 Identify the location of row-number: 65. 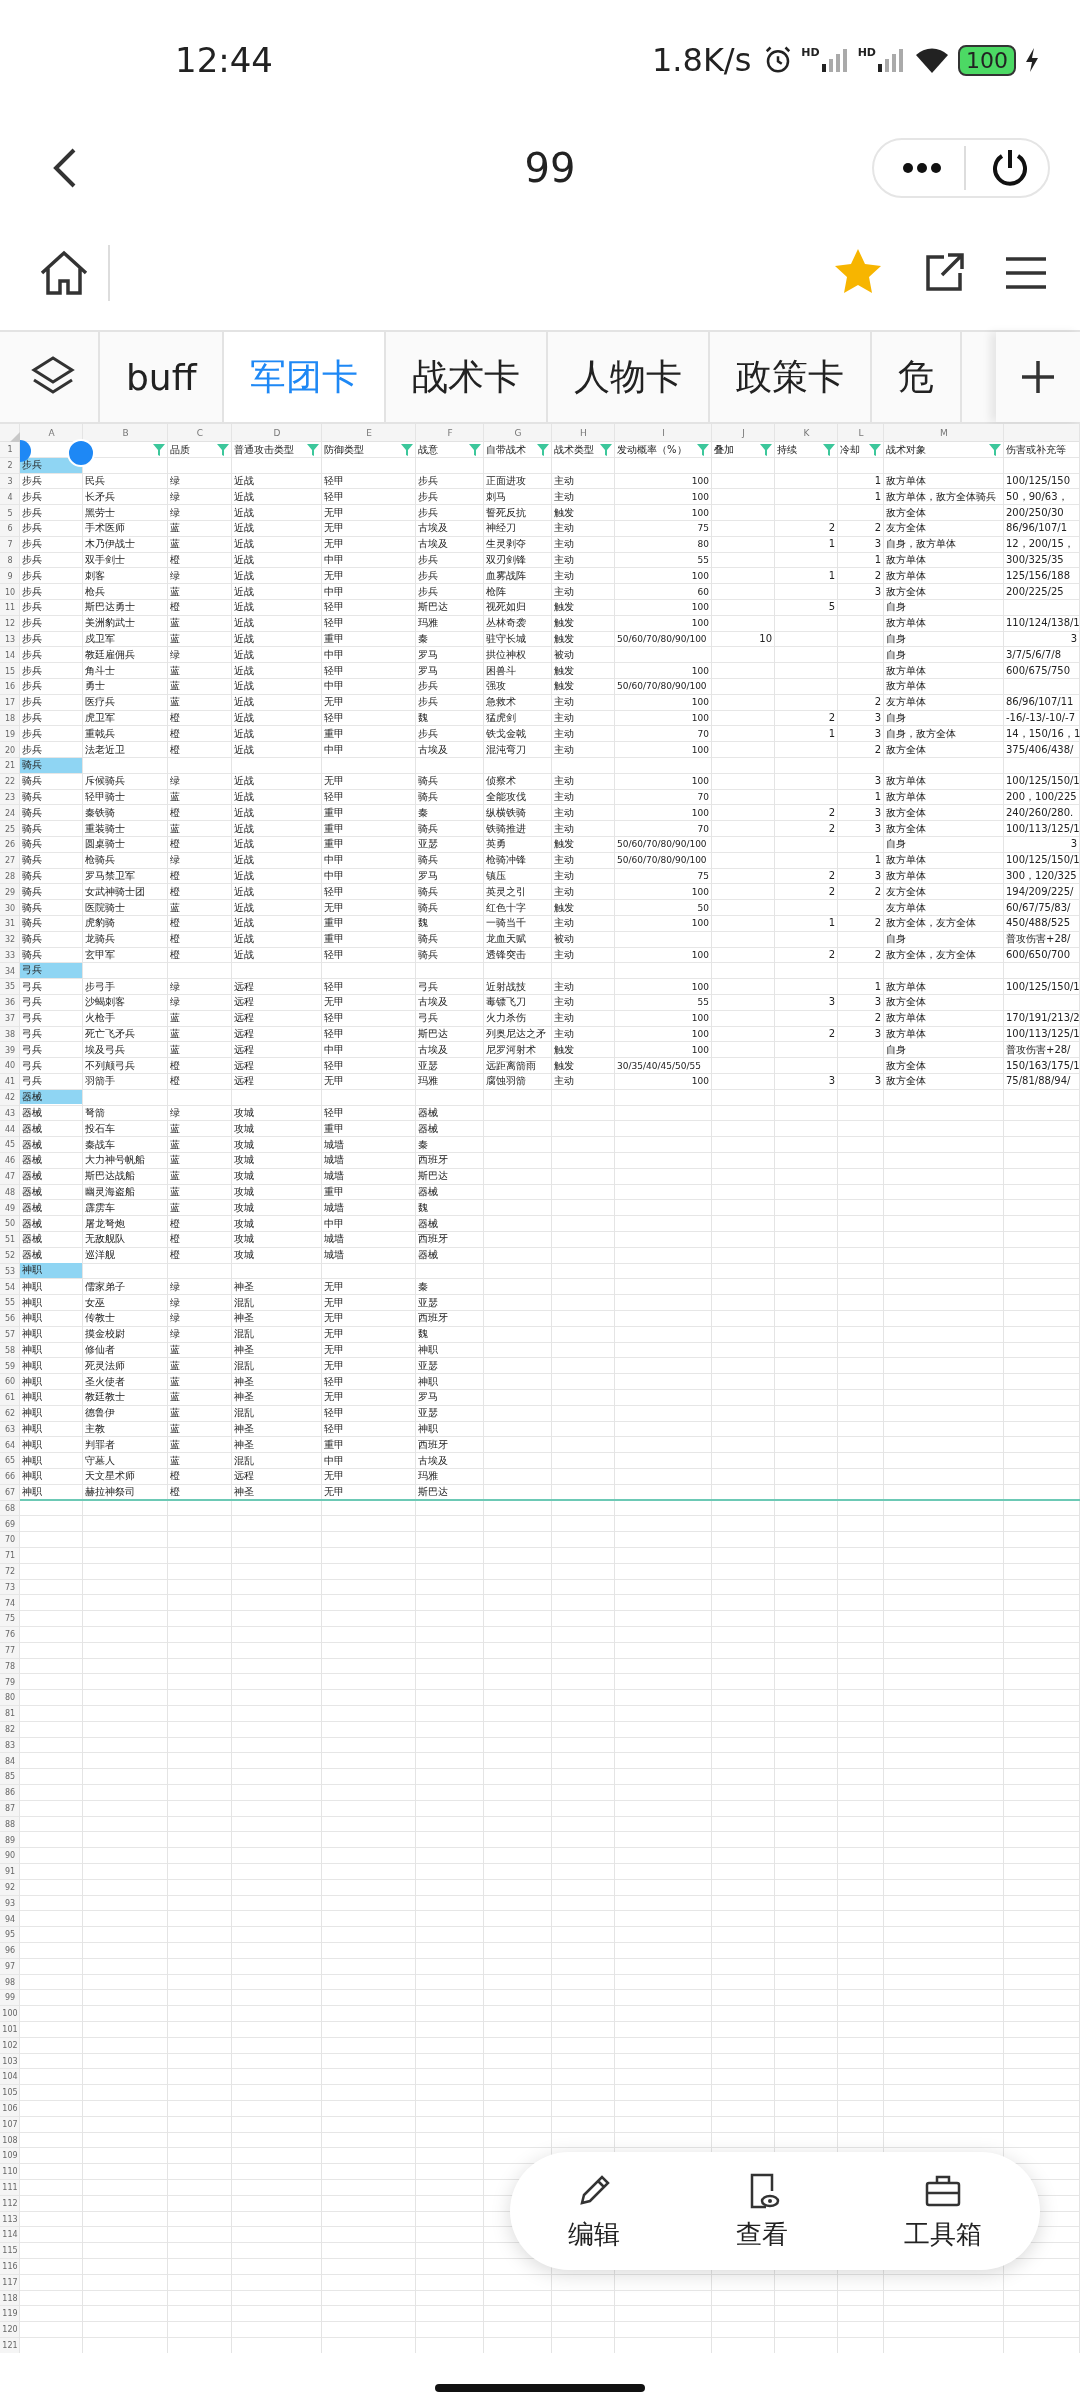
(10, 1461).